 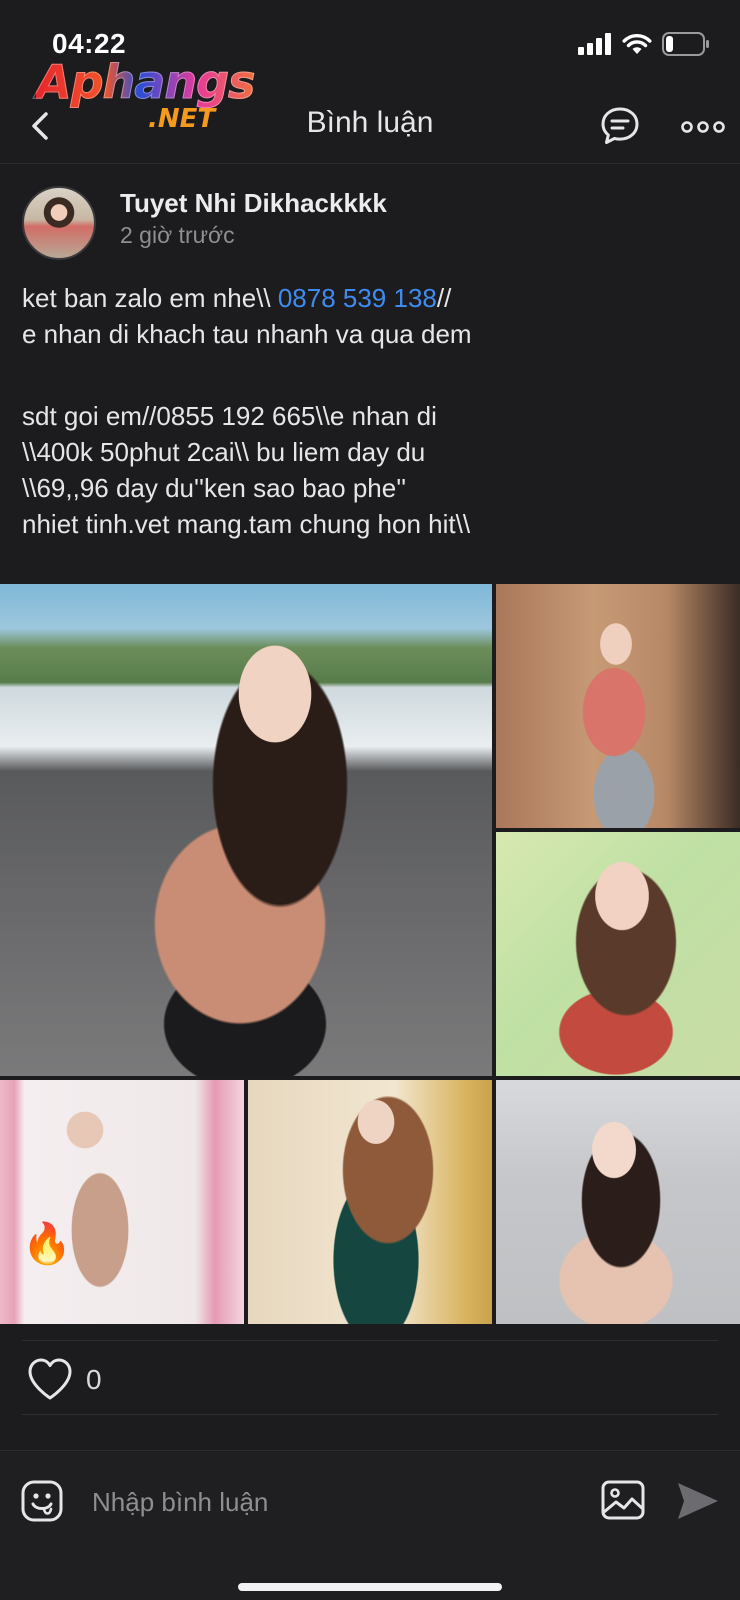 I want to click on author-name: Tuyet Nhi Dikhackkkk, so click(x=253, y=203).